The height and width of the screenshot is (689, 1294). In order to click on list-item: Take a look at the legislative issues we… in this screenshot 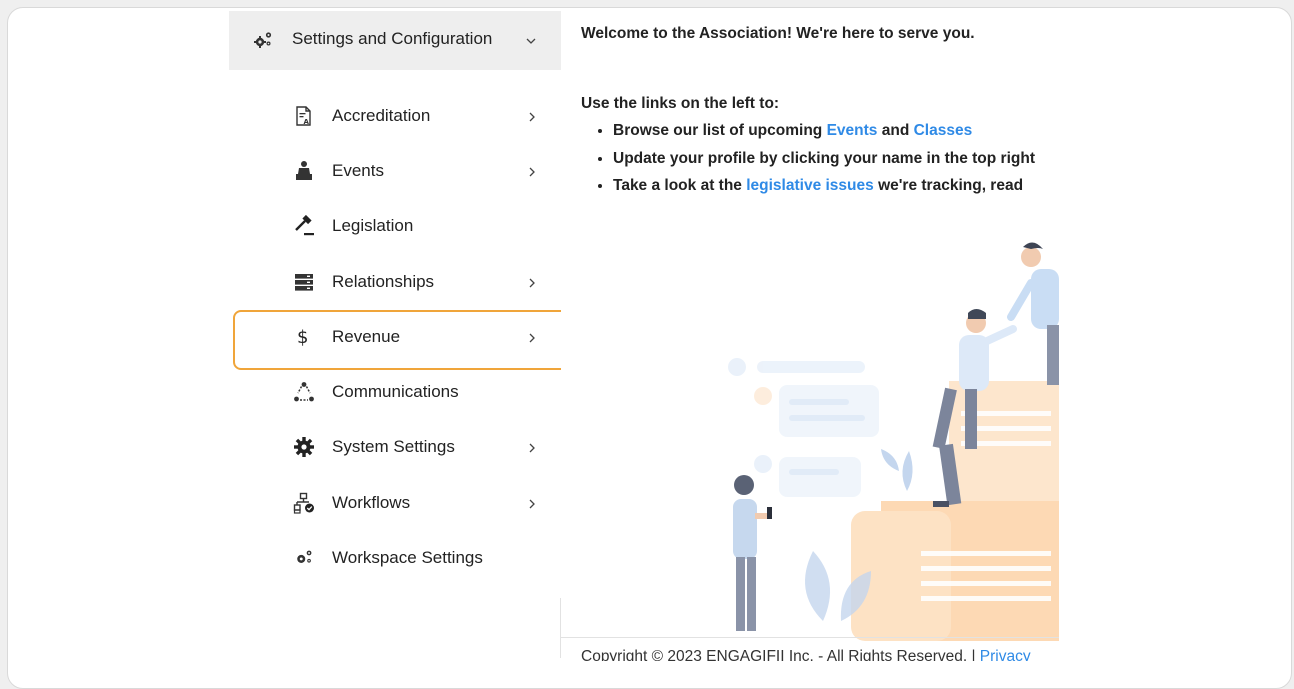, I will do `click(824, 186)`.